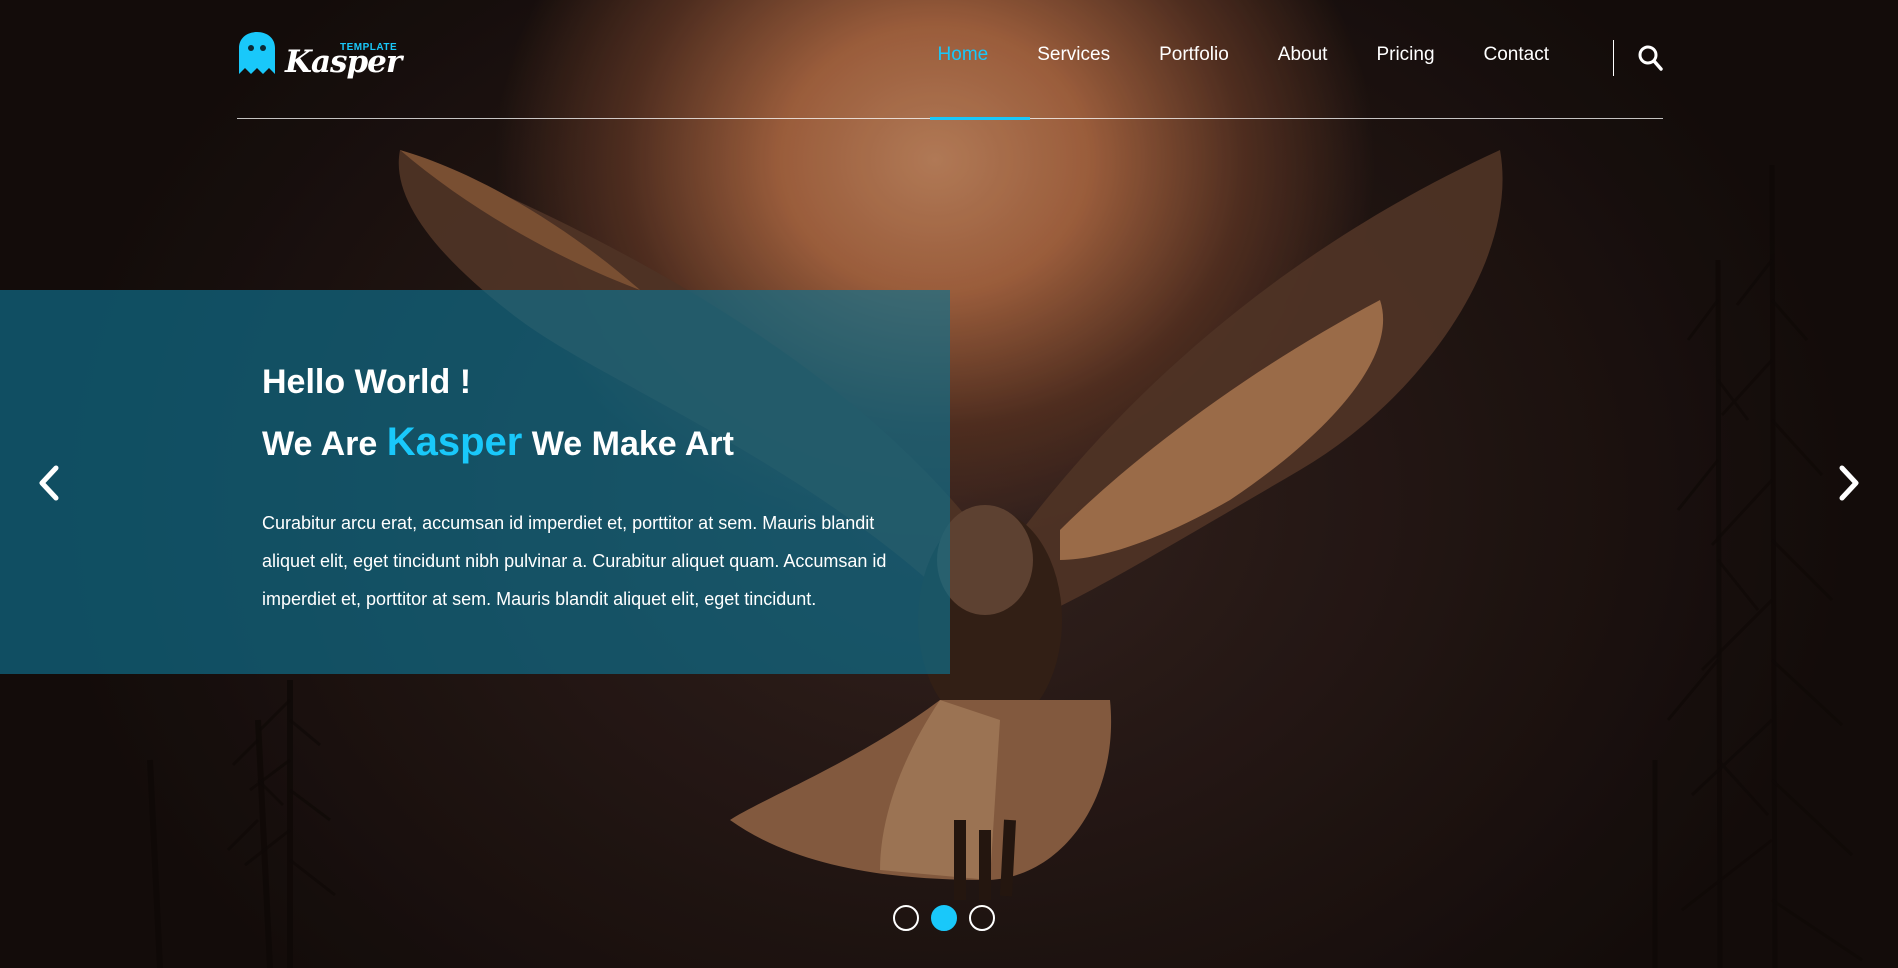 The width and height of the screenshot is (1898, 968). Describe the element at coordinates (1303, 55) in the screenshot. I see `nav-link-about: About` at that location.